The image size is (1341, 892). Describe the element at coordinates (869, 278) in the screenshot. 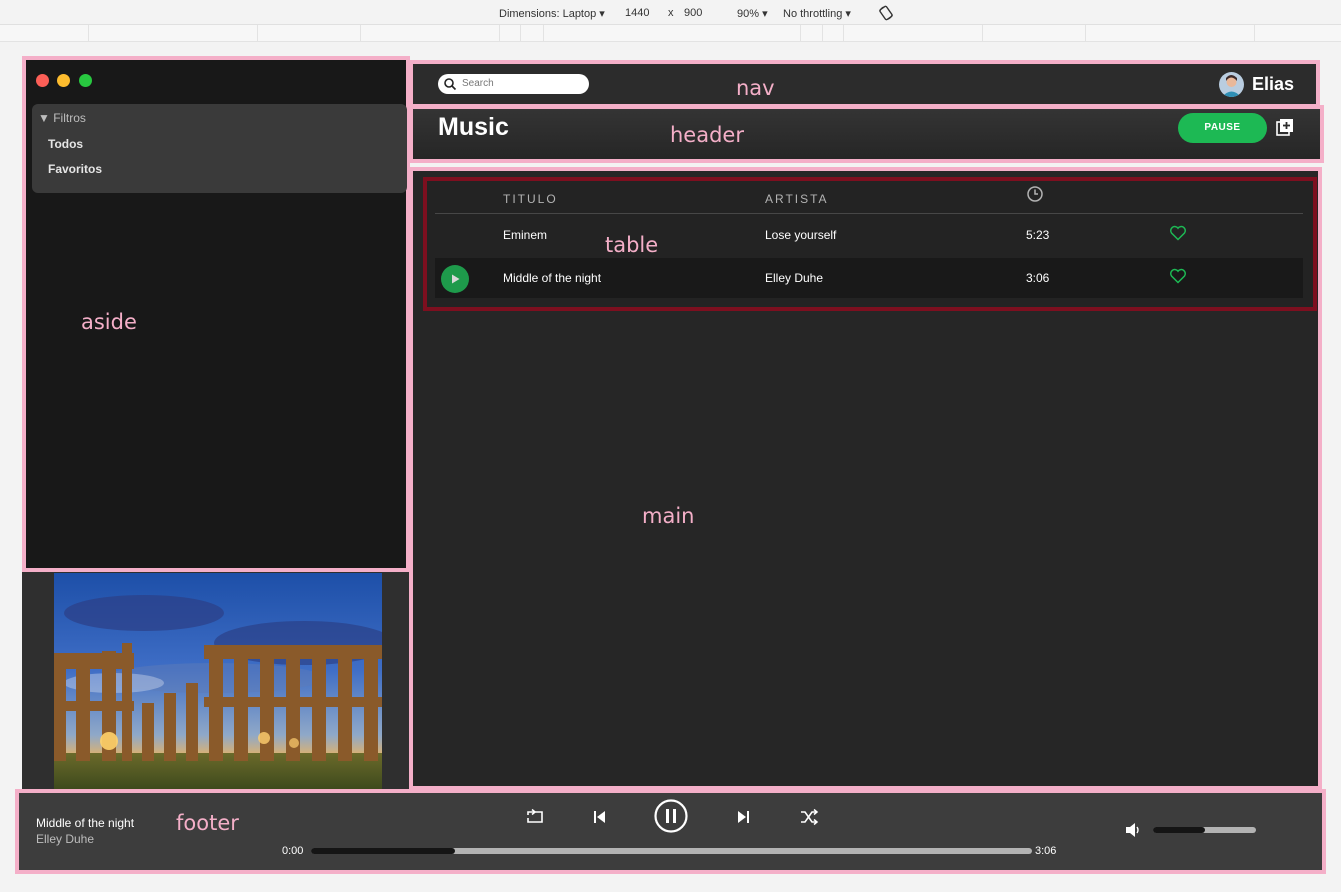

I see `table-row: Middle of the night Elley Duhe 3:06` at that location.